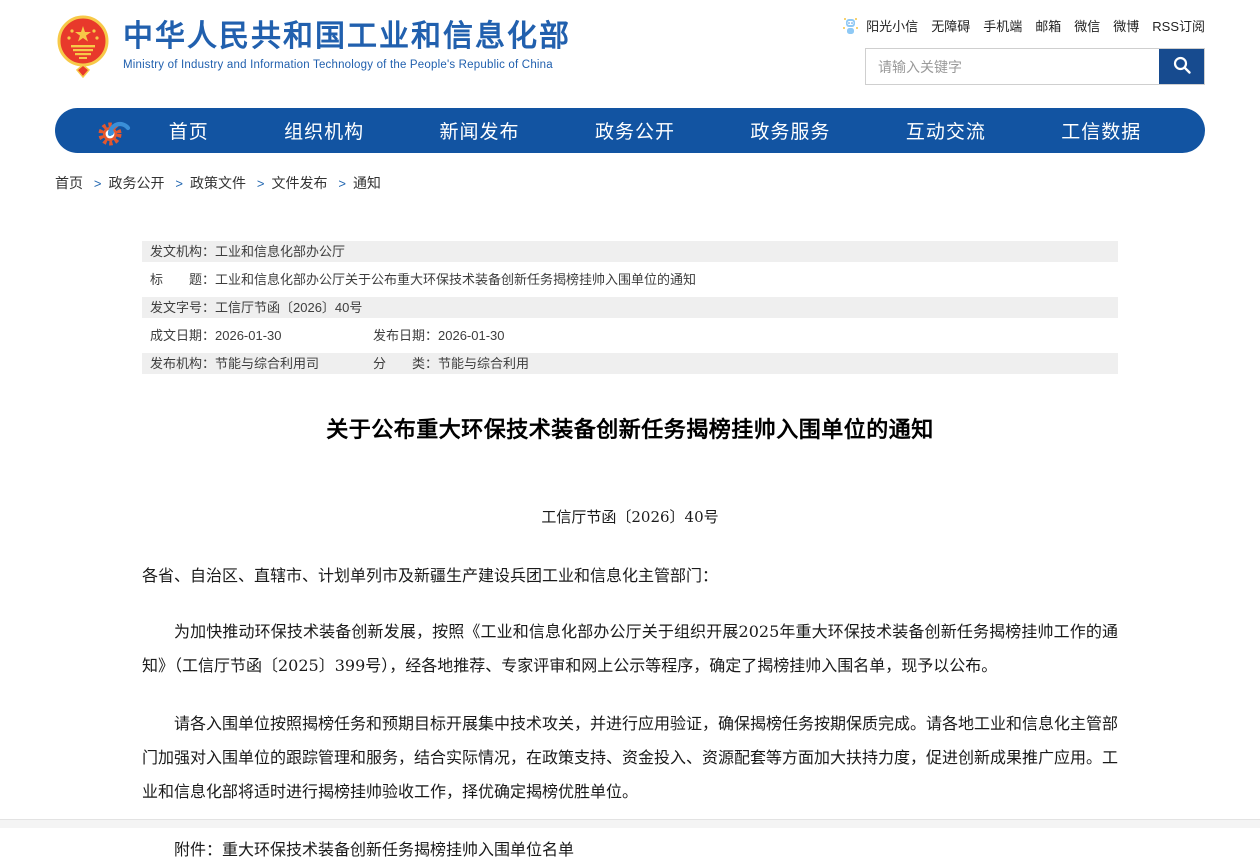  I want to click on meta-label: 成文日期：, so click(183, 335).